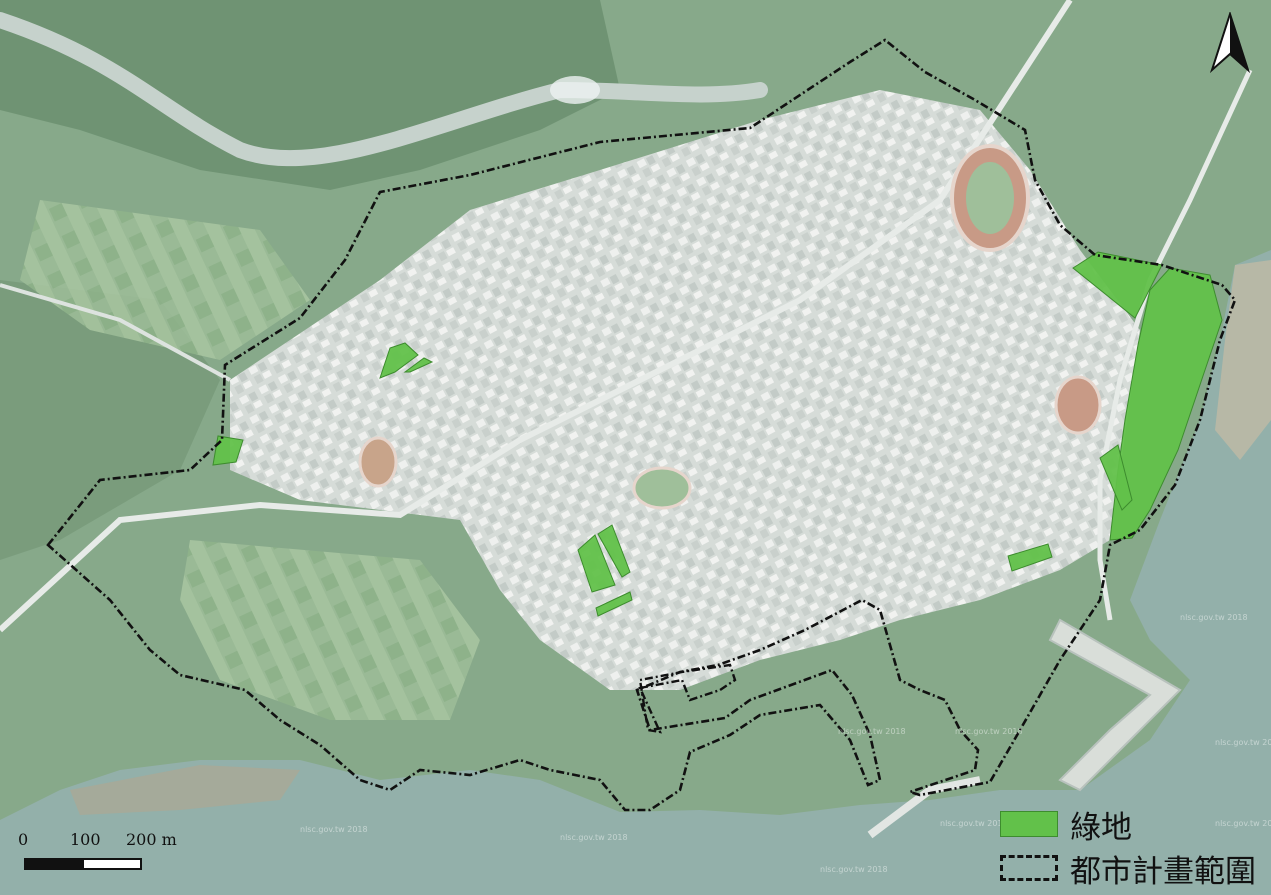 The image size is (1271, 895). I want to click on legend-item-plan-boundary: 都市計畫範圍, so click(1132, 869).